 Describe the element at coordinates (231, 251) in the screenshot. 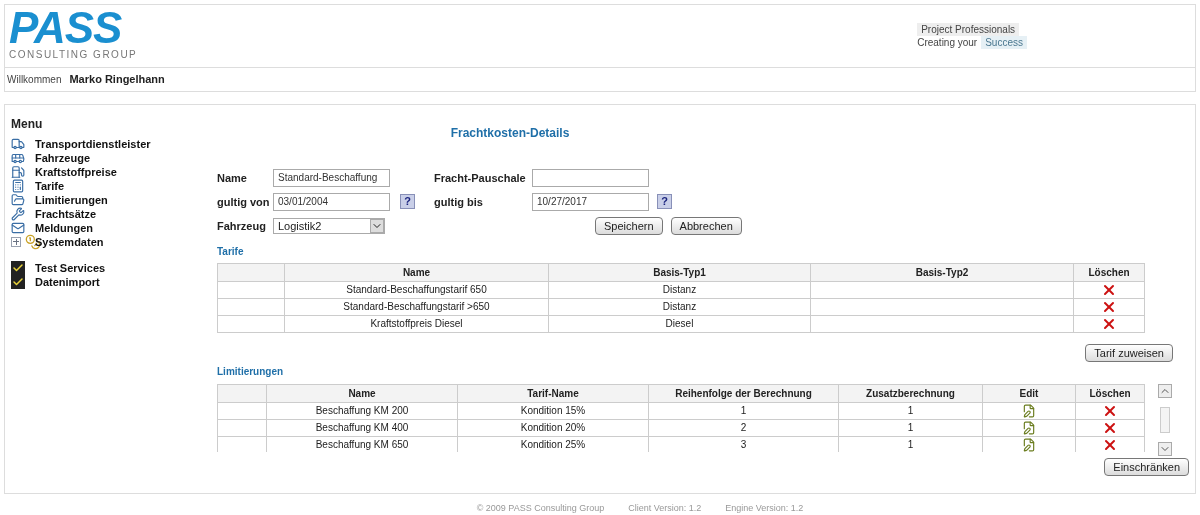

I see `section-title: Tarife` at that location.